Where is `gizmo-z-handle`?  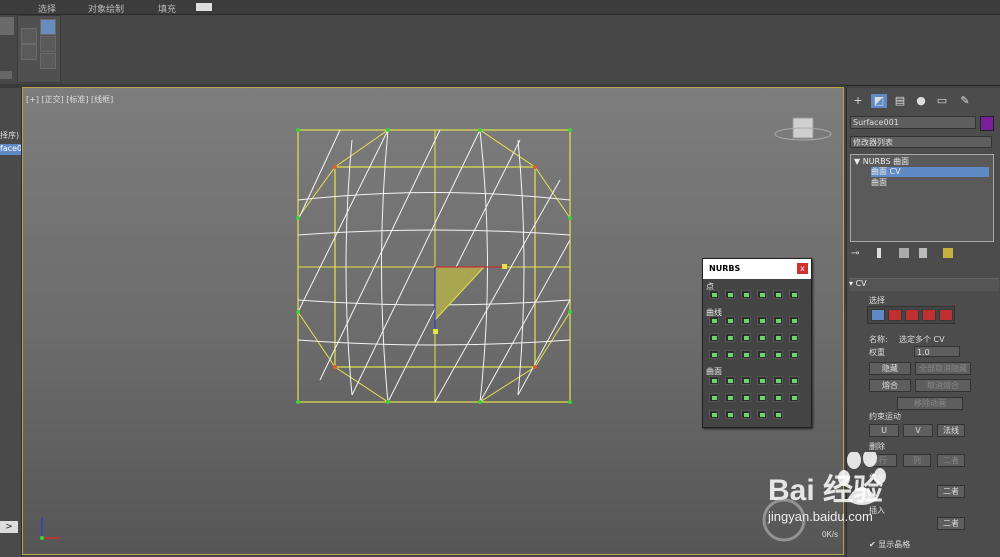
gizmo-z-handle is located at coordinates (435, 331).